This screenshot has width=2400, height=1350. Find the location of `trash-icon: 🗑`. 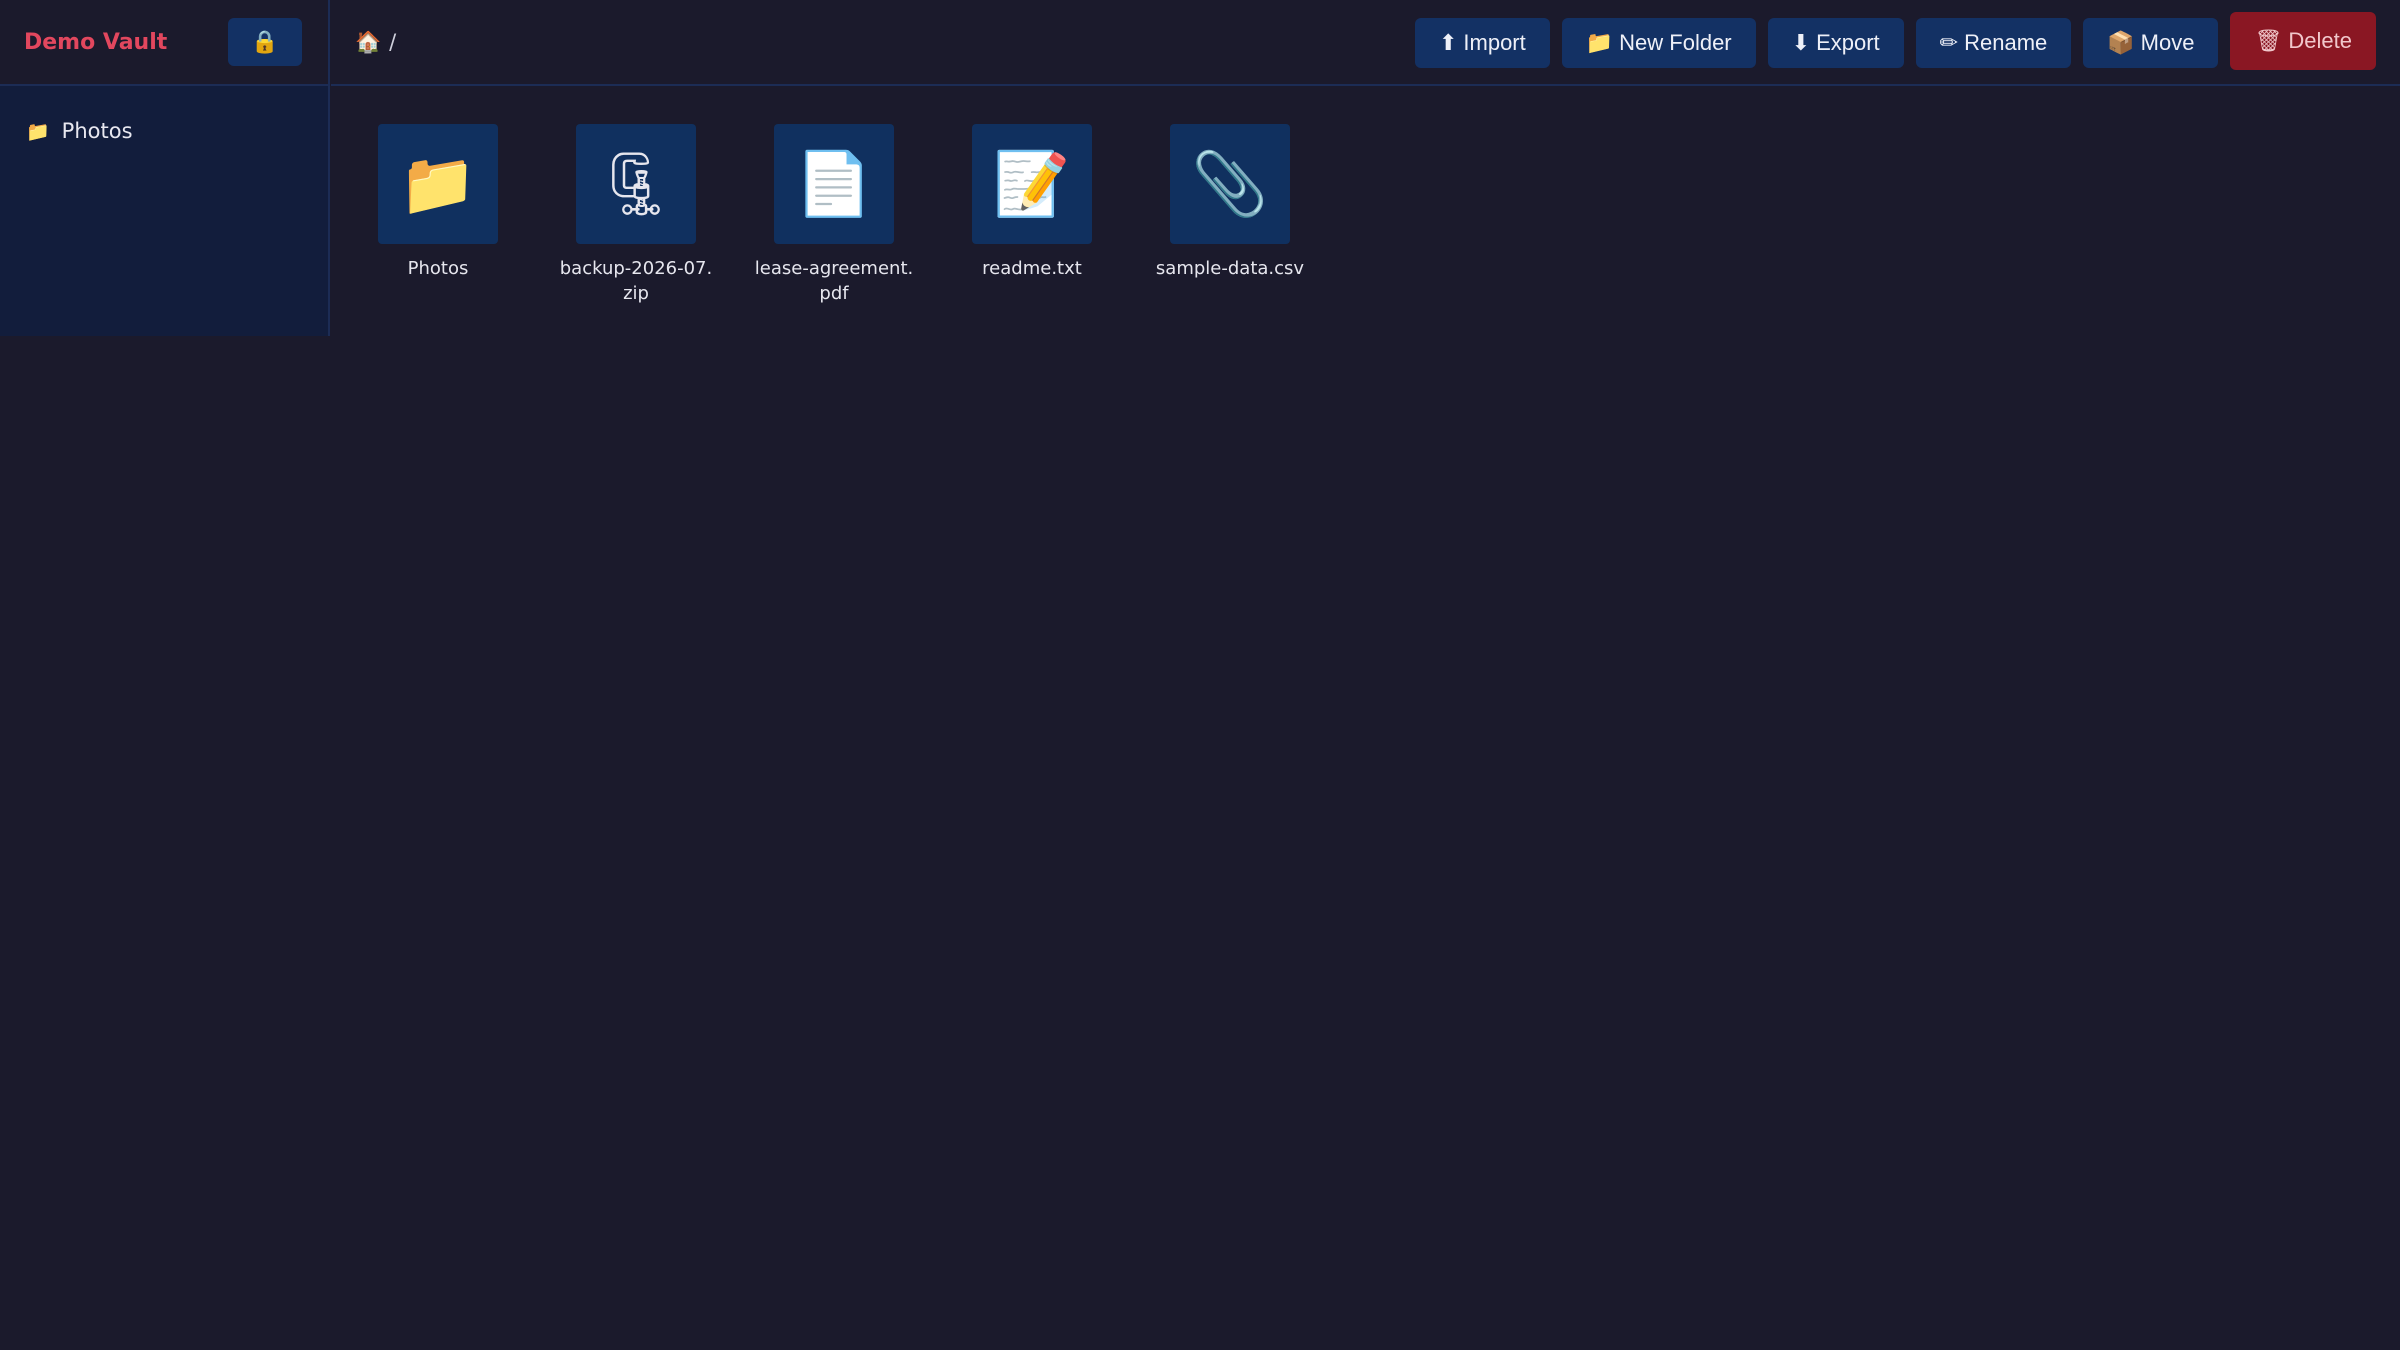

trash-icon: 🗑 is located at coordinates (2268, 40).